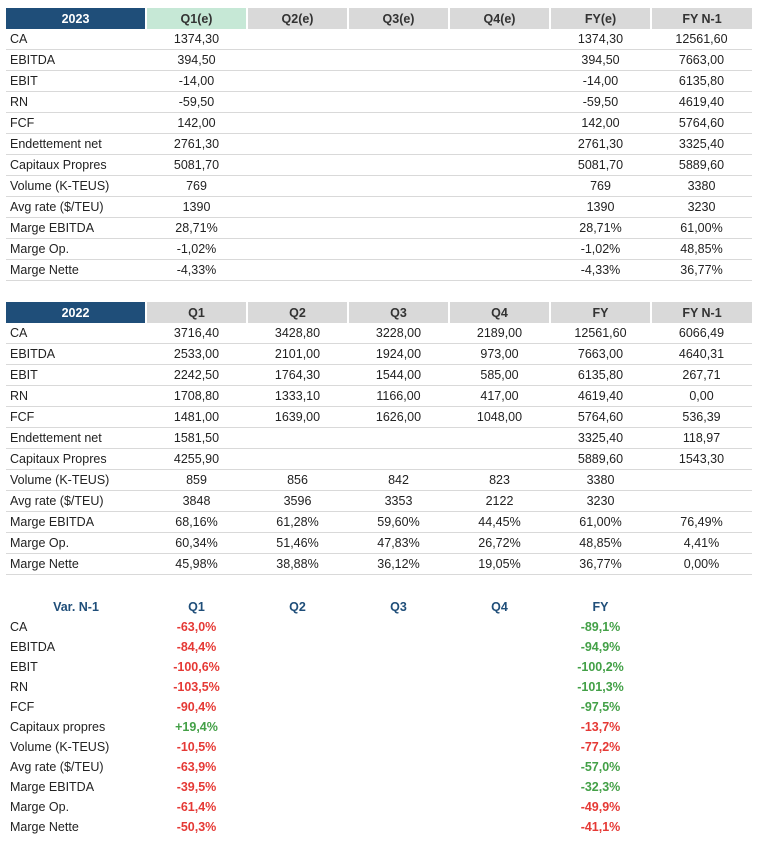  What do you see at coordinates (701, 522) in the screenshot?
I see `table-cell: 76,49%` at bounding box center [701, 522].